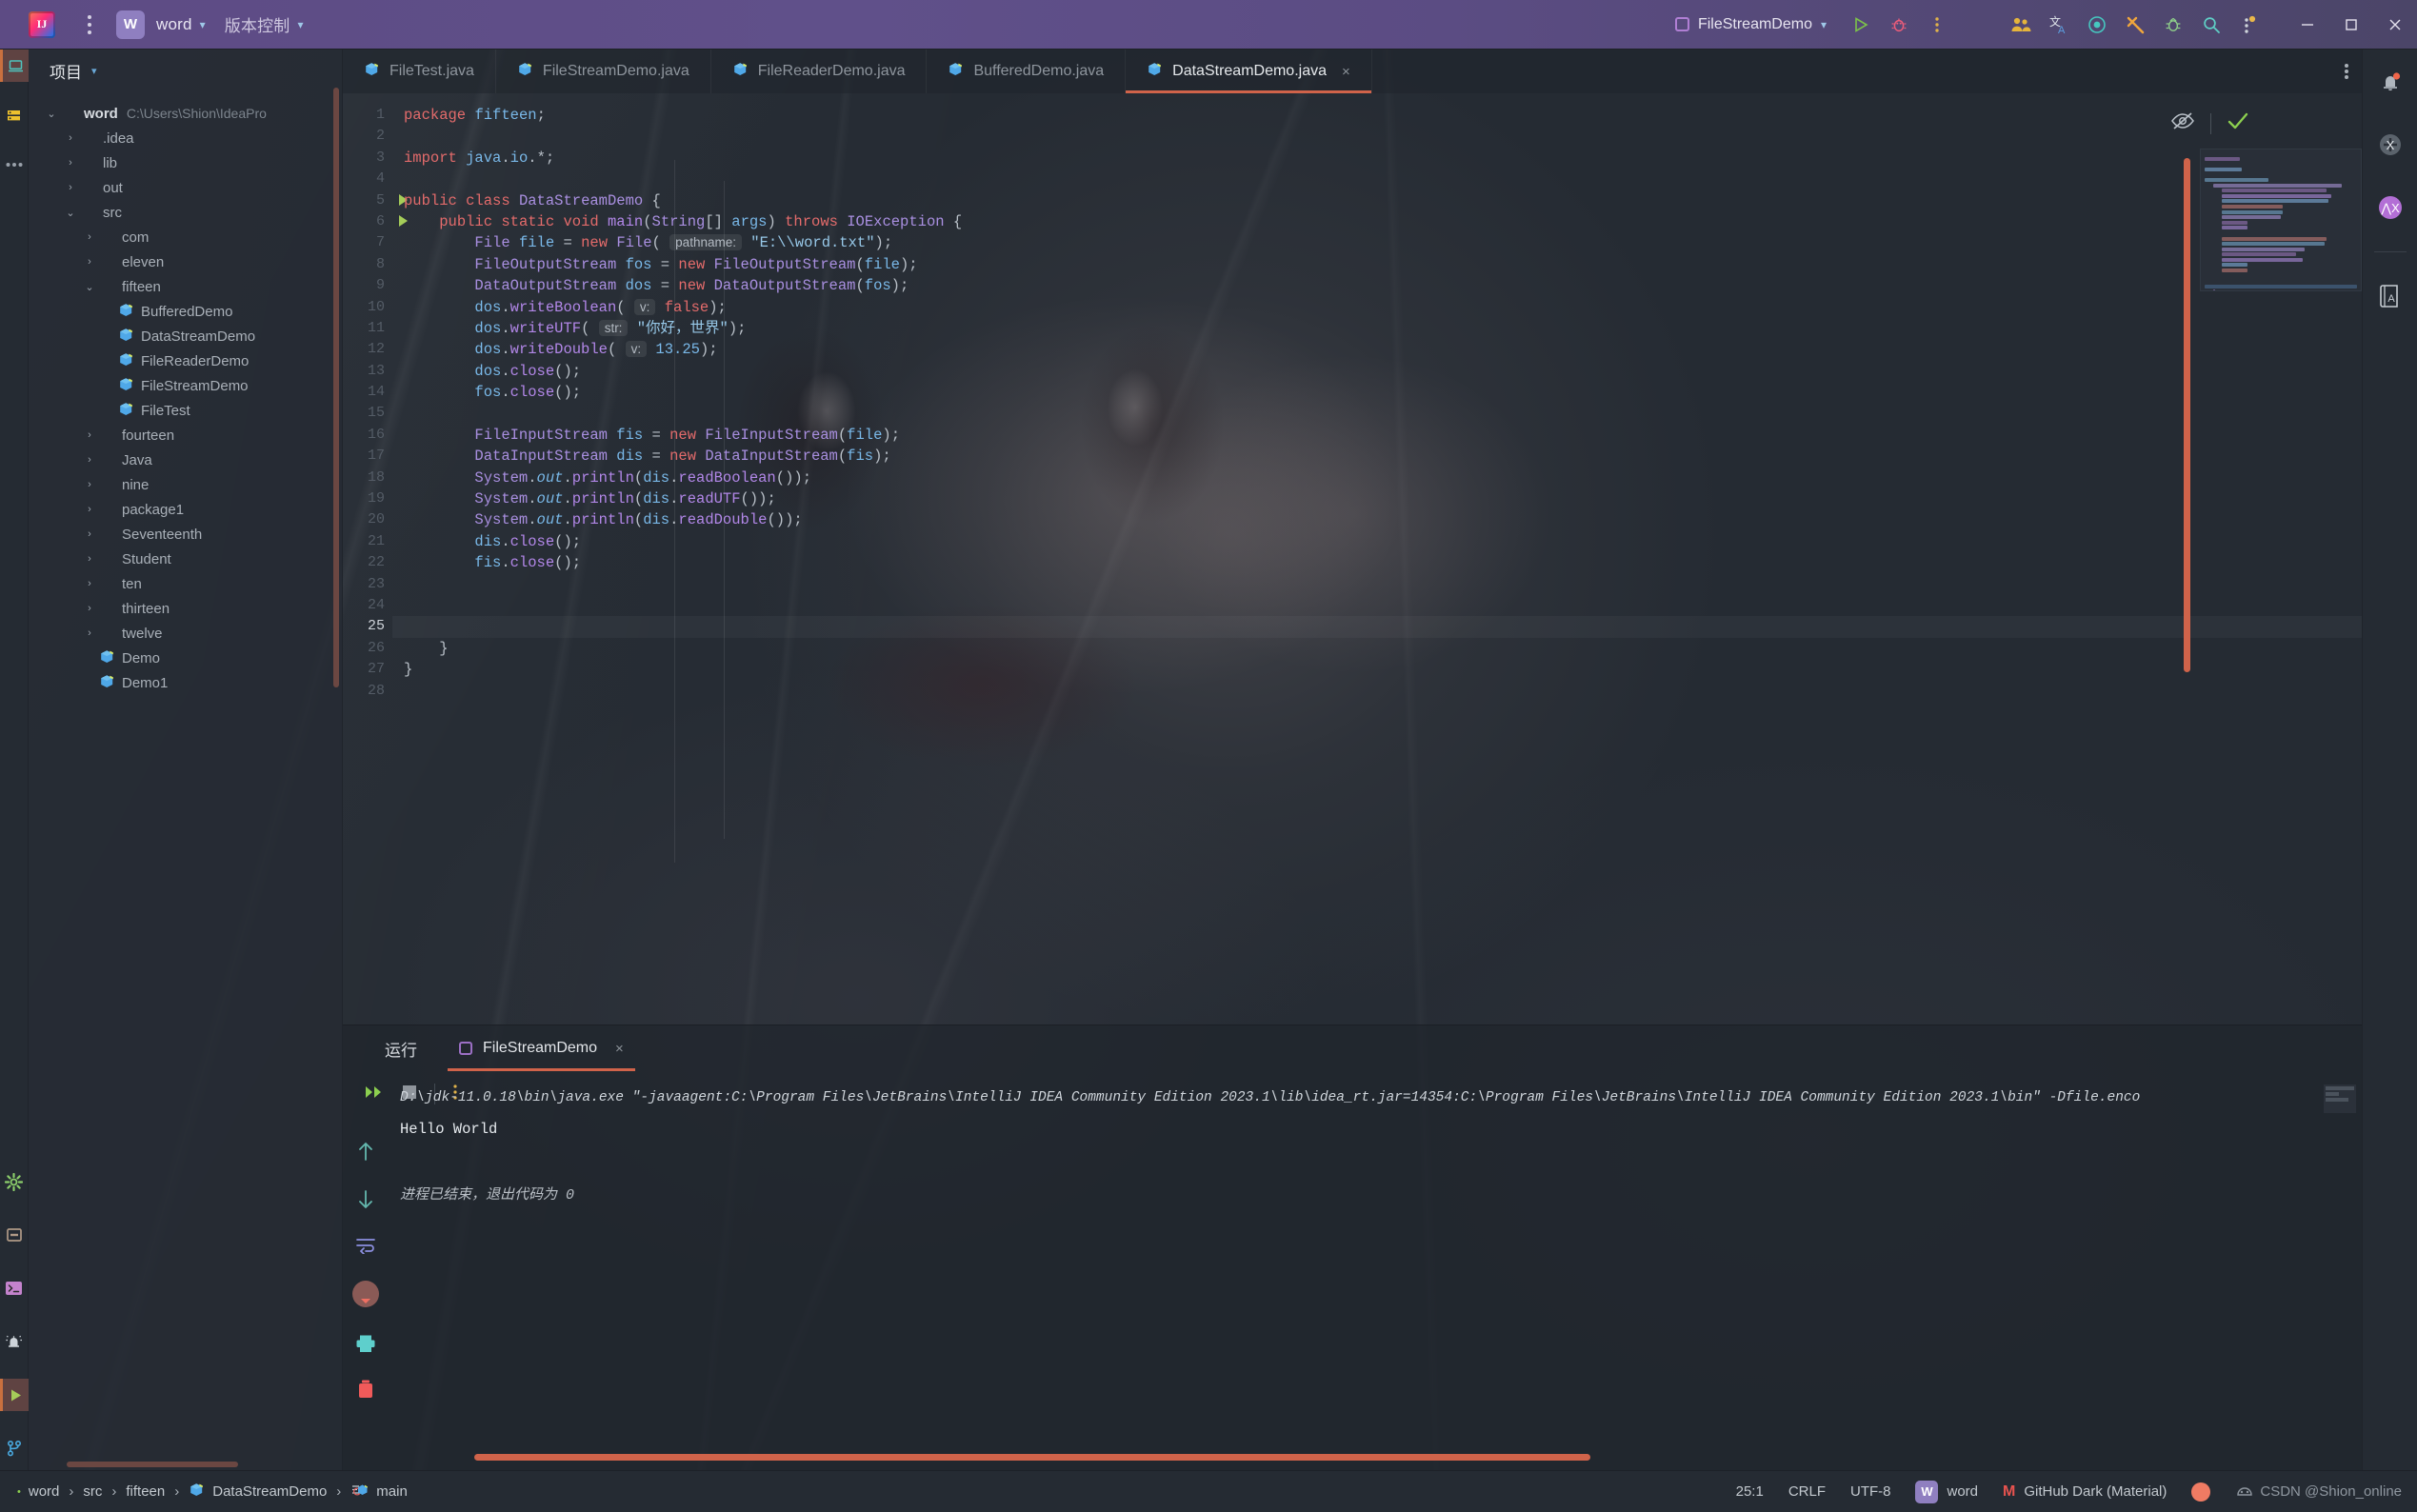 The height and width of the screenshot is (1512, 2417). I want to click on tree-item-filestreamdemo: ›FileStreamDemo, so click(185, 385).